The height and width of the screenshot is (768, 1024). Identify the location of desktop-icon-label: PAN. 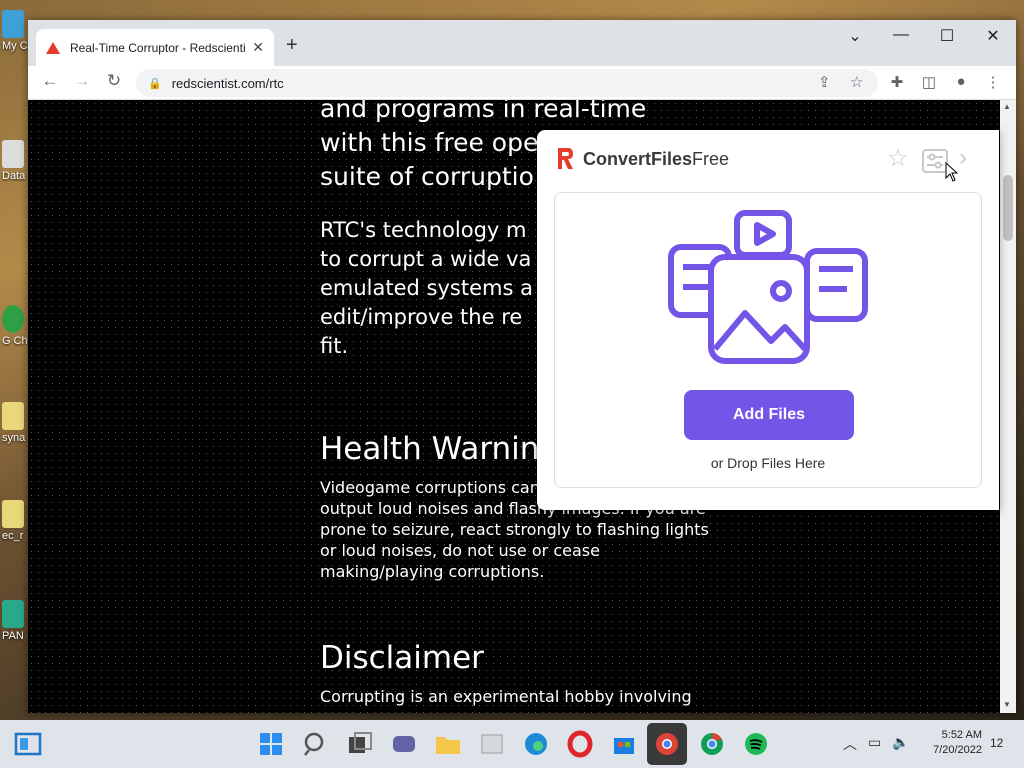
(13, 636).